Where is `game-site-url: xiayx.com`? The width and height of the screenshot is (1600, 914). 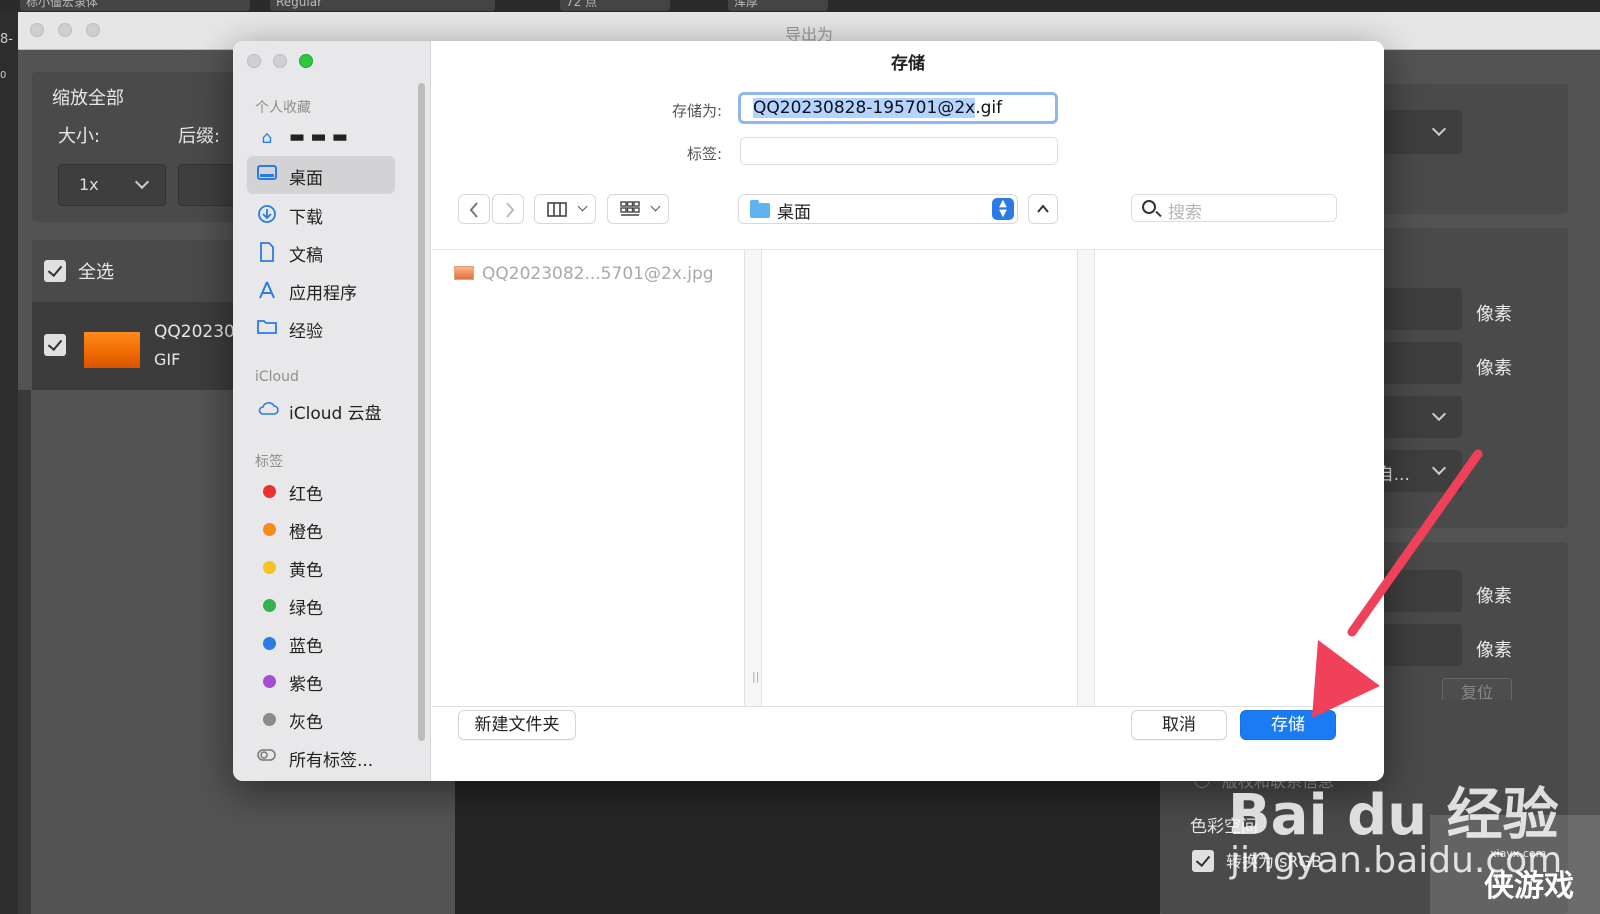 game-site-url: xiayx.com is located at coordinates (1518, 853).